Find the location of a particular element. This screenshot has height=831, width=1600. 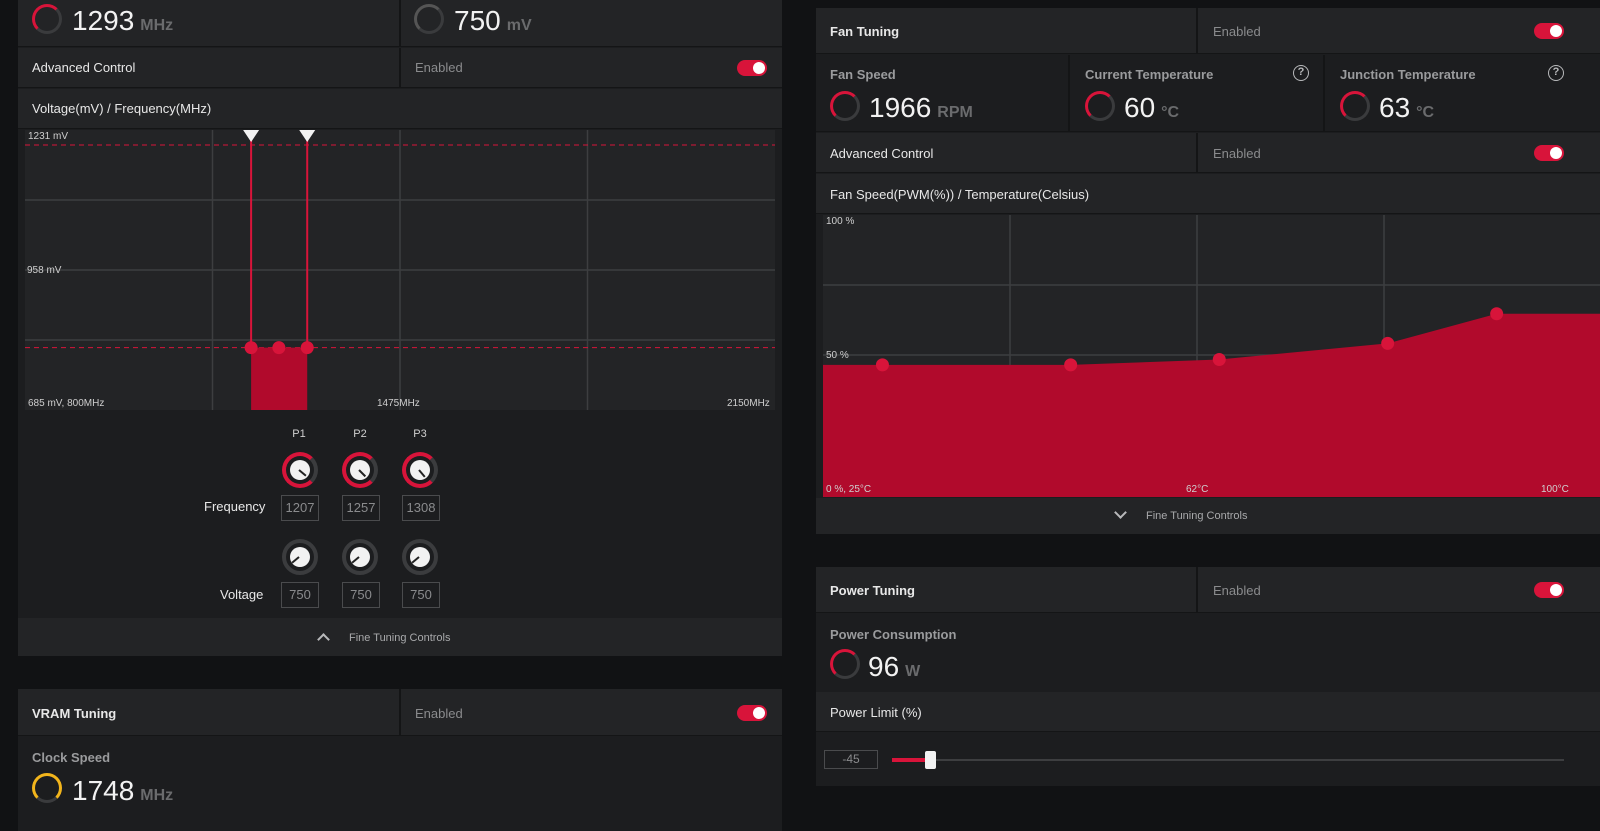

voltage-gauge-icon is located at coordinates (429, 19).